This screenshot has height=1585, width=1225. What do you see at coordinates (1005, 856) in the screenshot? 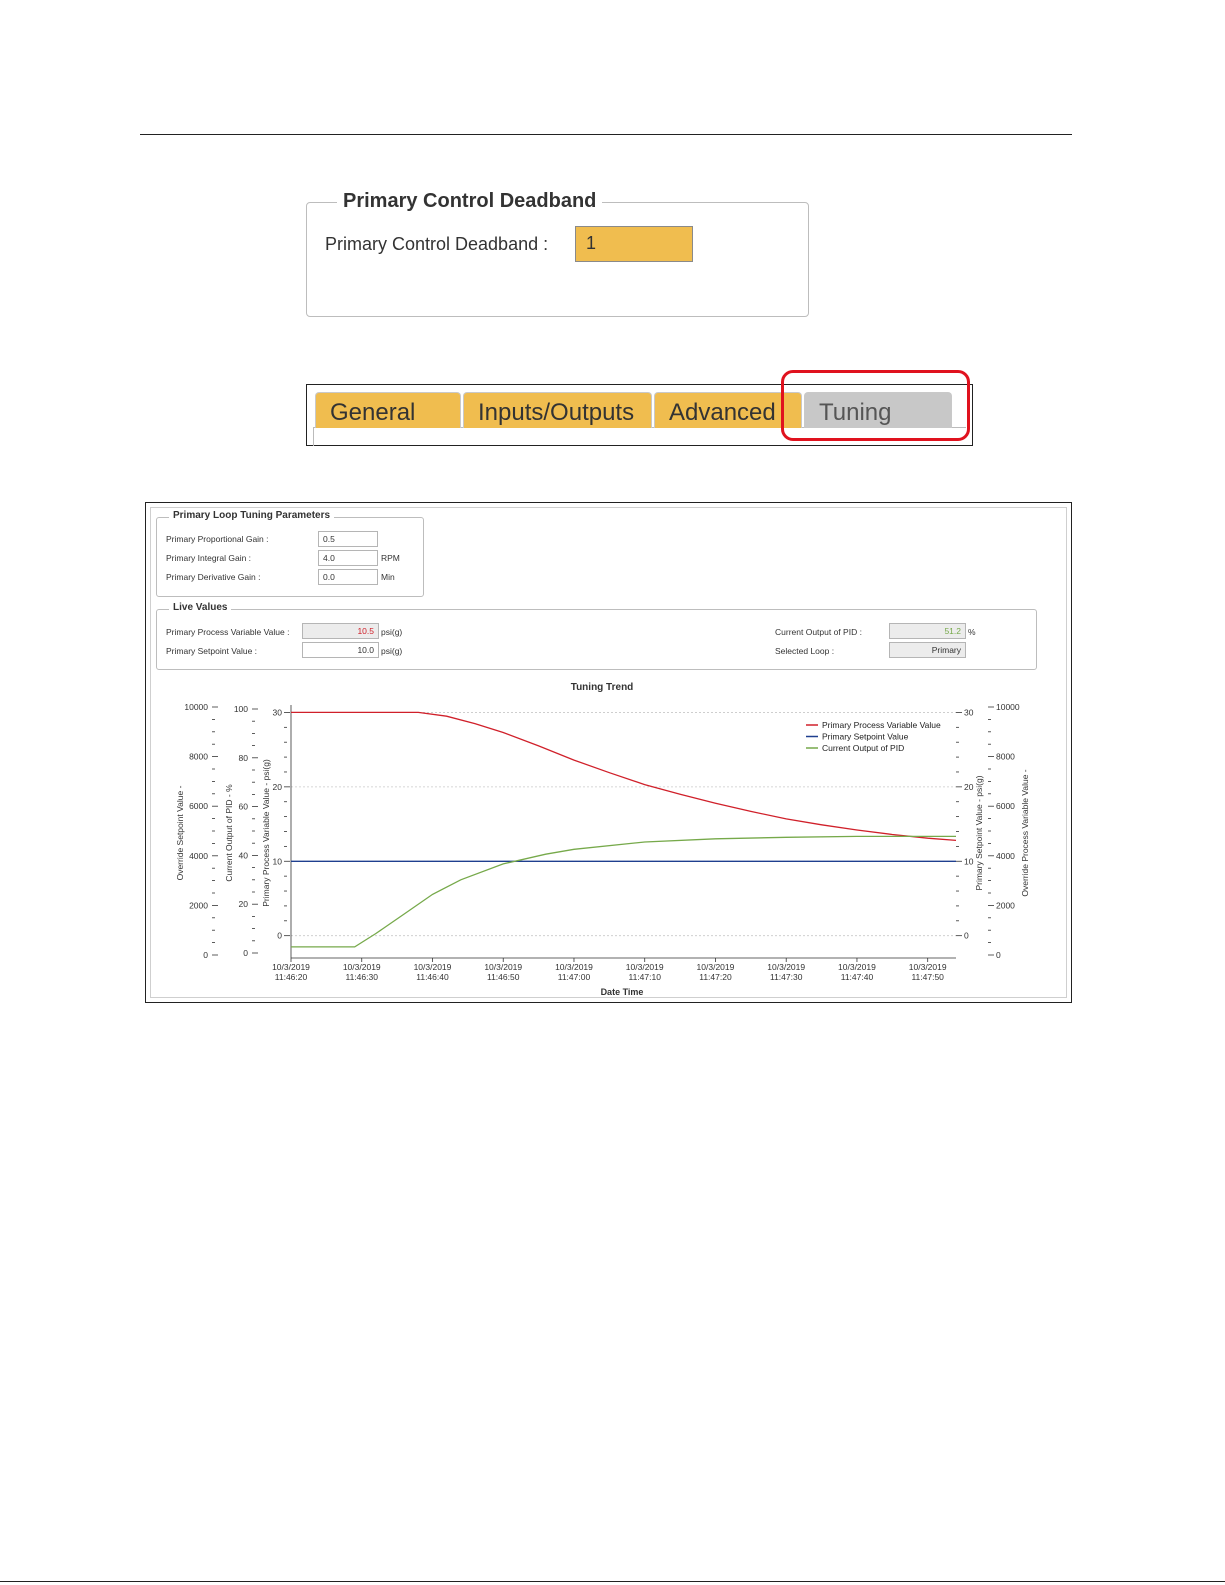
I see `override-pv-tick-label-2: 4000` at bounding box center [1005, 856].